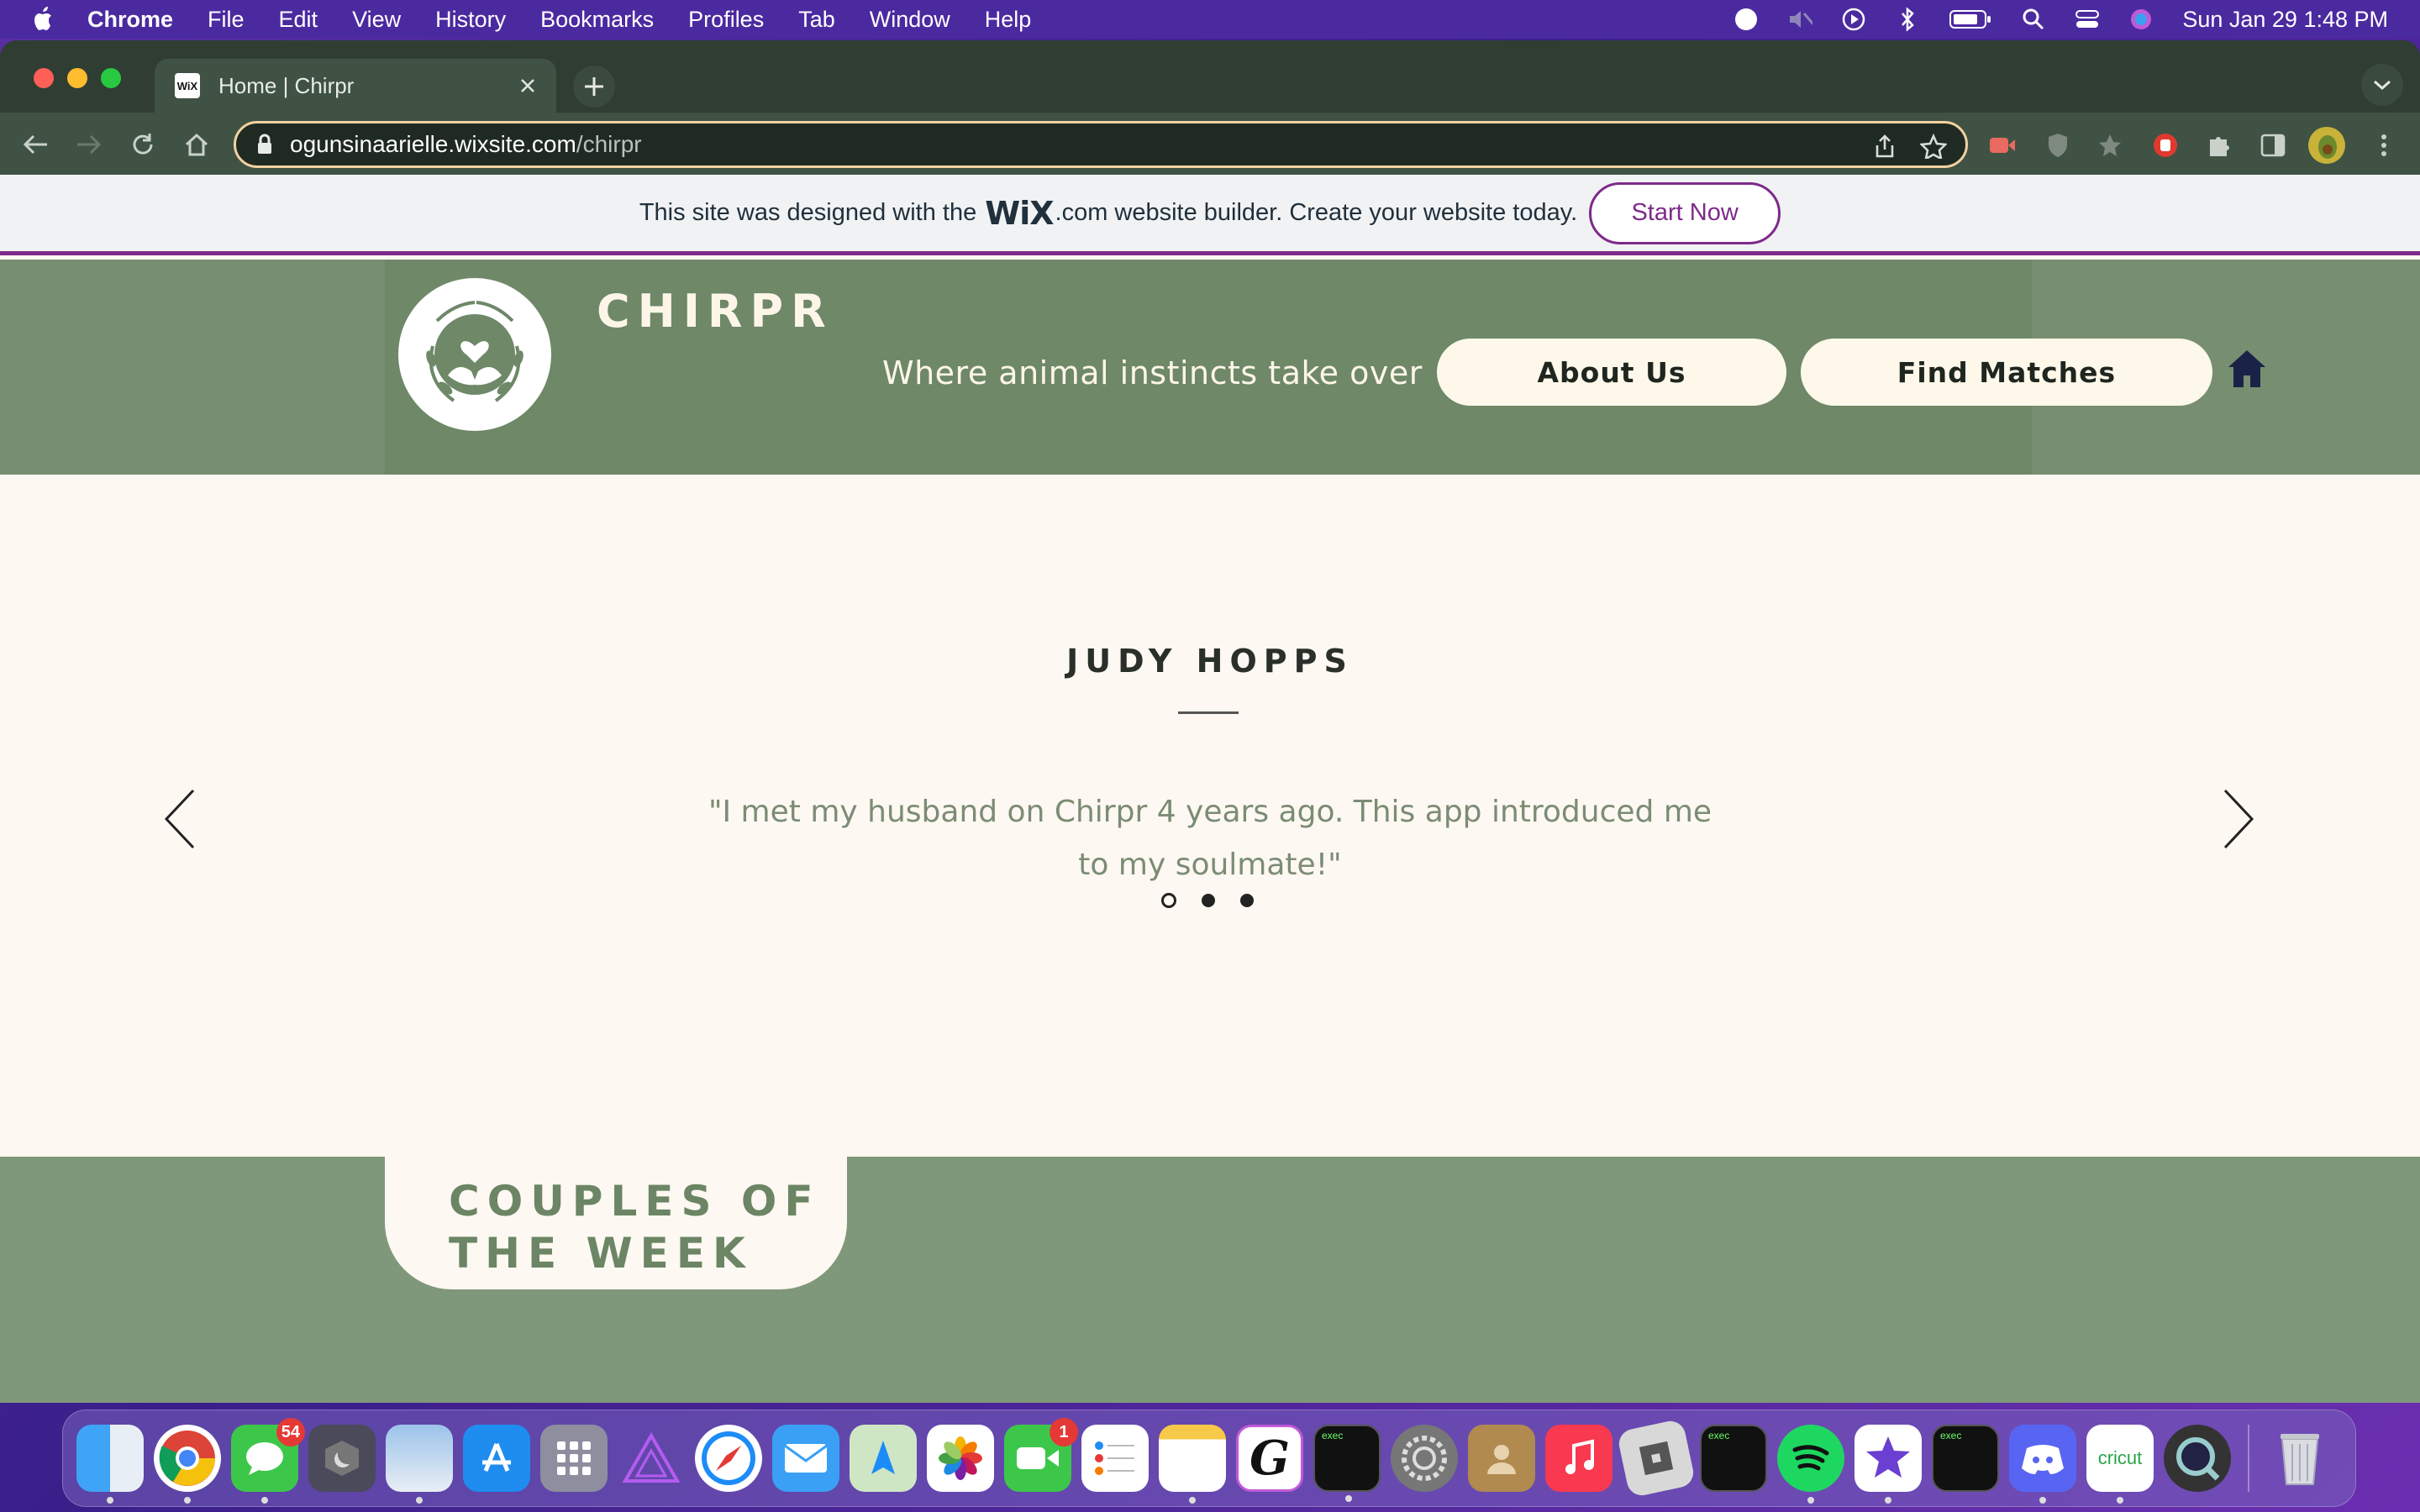  What do you see at coordinates (110, 1464) in the screenshot?
I see `finder-icon` at bounding box center [110, 1464].